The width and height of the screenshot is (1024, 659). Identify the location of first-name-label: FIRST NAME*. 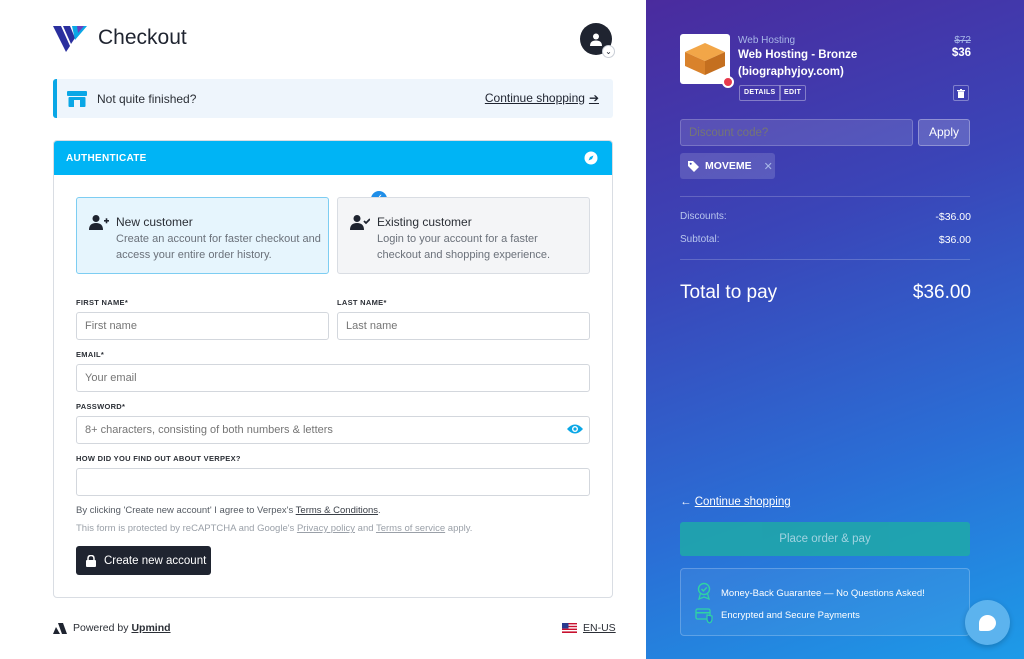
(102, 302).